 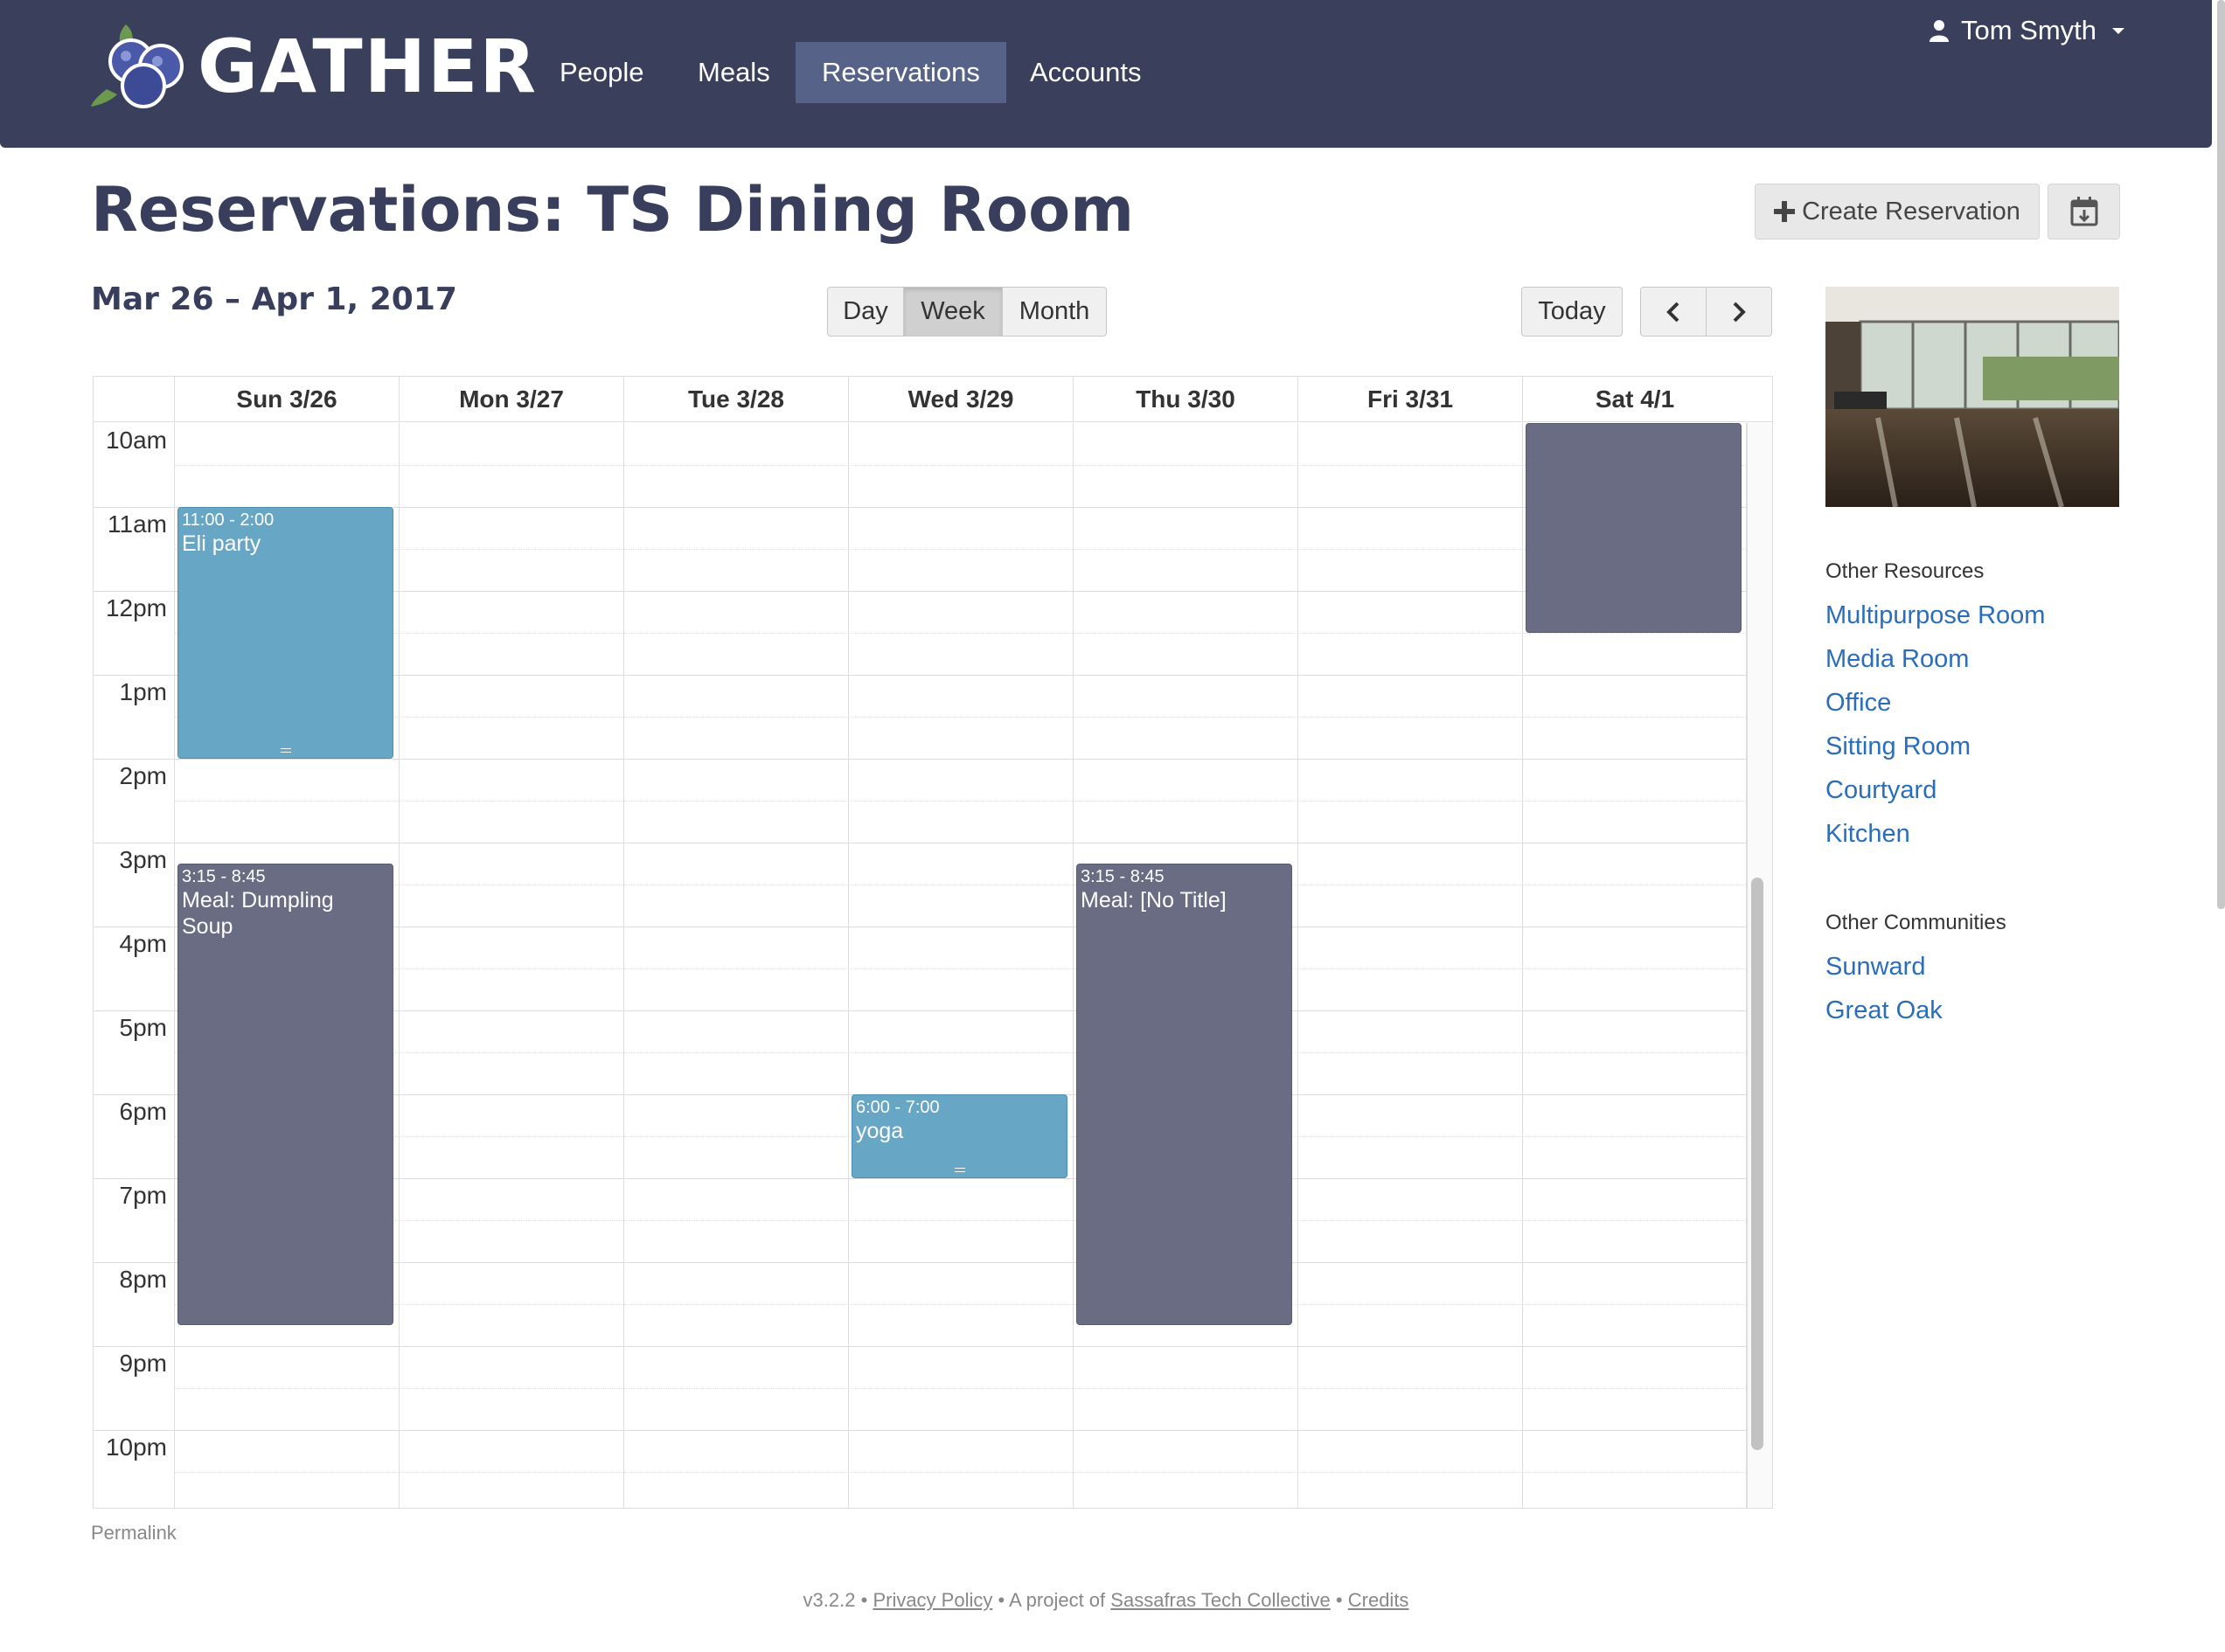 I want to click on hour-label: 7pm, so click(x=143, y=1195).